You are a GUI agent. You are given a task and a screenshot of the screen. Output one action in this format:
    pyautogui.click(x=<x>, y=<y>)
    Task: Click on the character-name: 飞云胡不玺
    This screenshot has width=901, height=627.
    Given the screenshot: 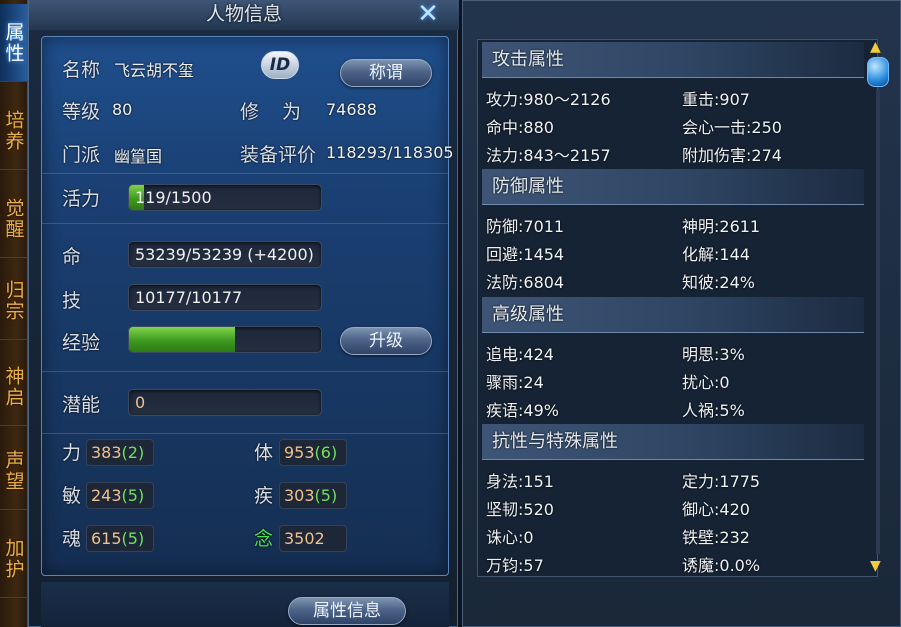 What is the action you would take?
    pyautogui.click(x=154, y=70)
    